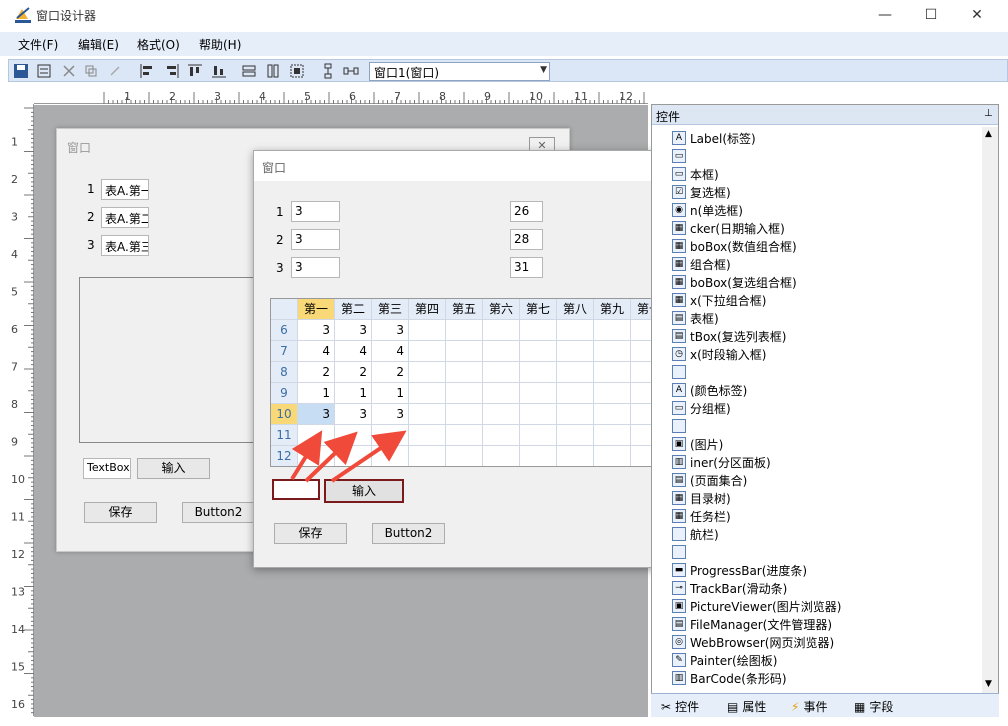  I want to click on object-selector-combo: 窗口1(窗口) ▼, so click(459, 71).